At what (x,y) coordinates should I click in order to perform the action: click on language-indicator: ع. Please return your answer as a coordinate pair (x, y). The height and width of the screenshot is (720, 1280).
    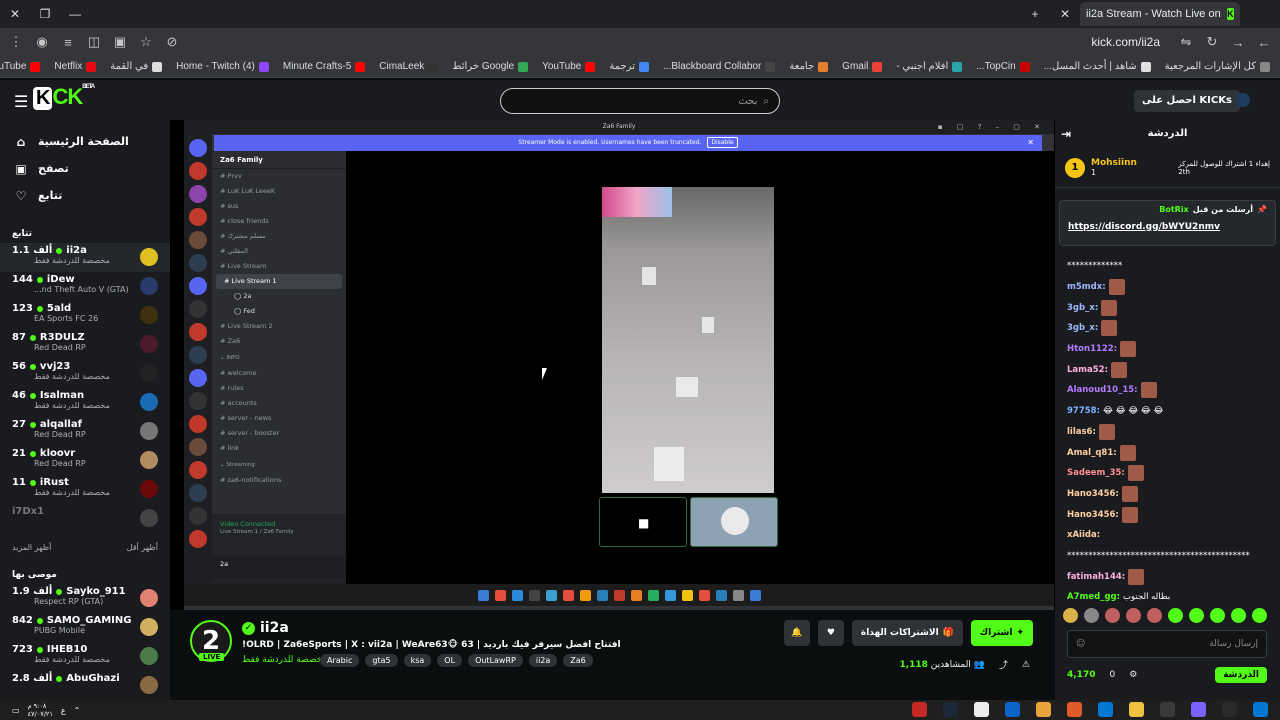
    Looking at the image, I should click on (63, 710).